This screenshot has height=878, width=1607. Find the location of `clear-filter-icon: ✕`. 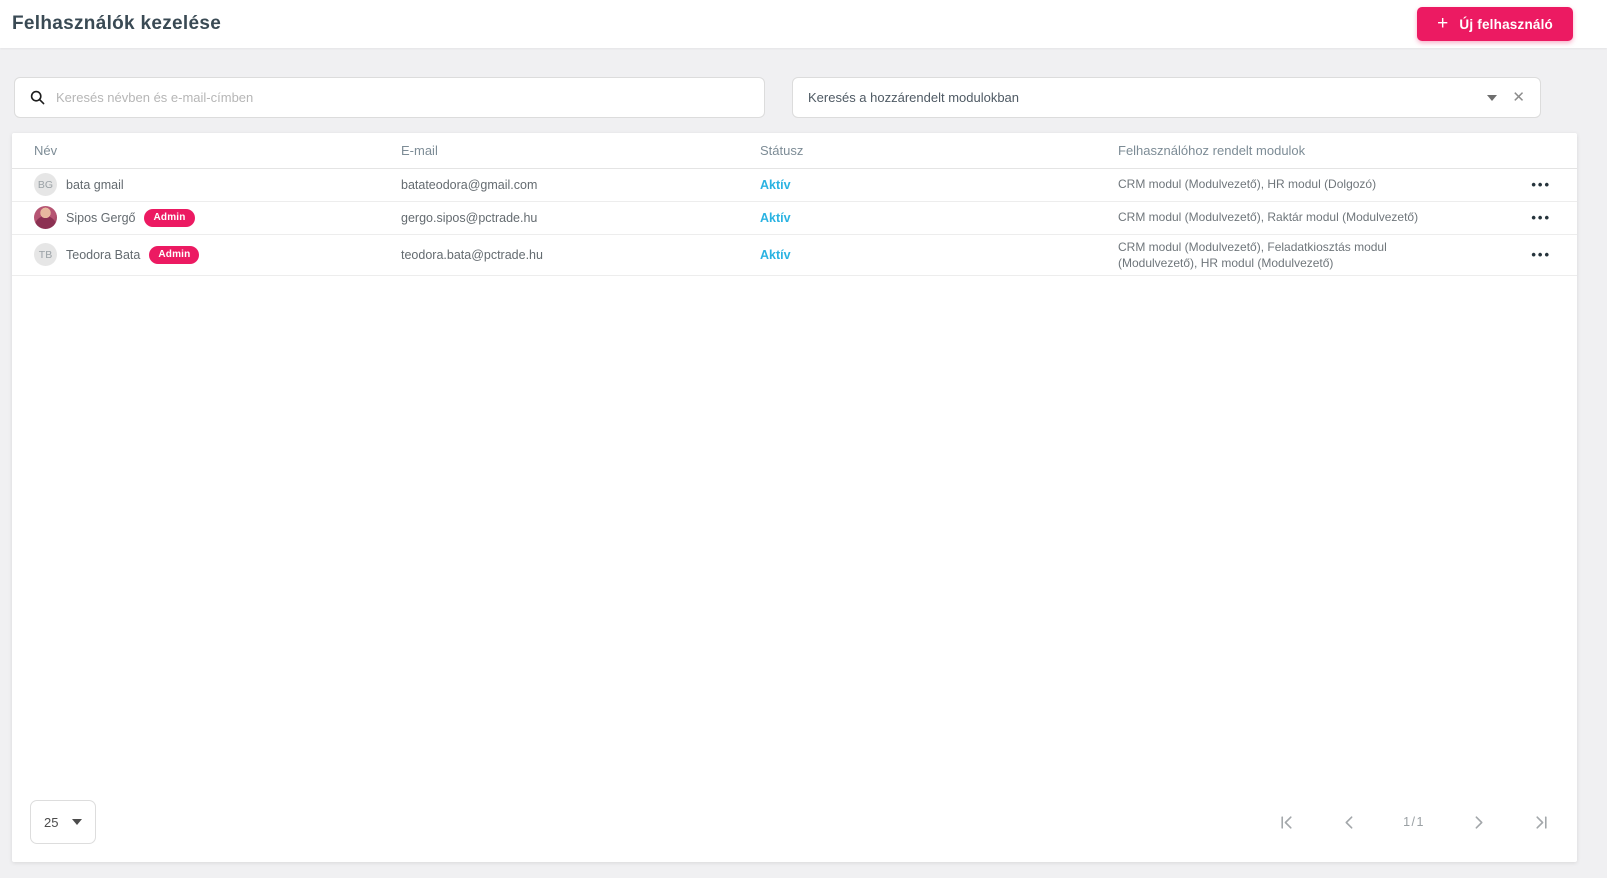

clear-filter-icon: ✕ is located at coordinates (1518, 97).